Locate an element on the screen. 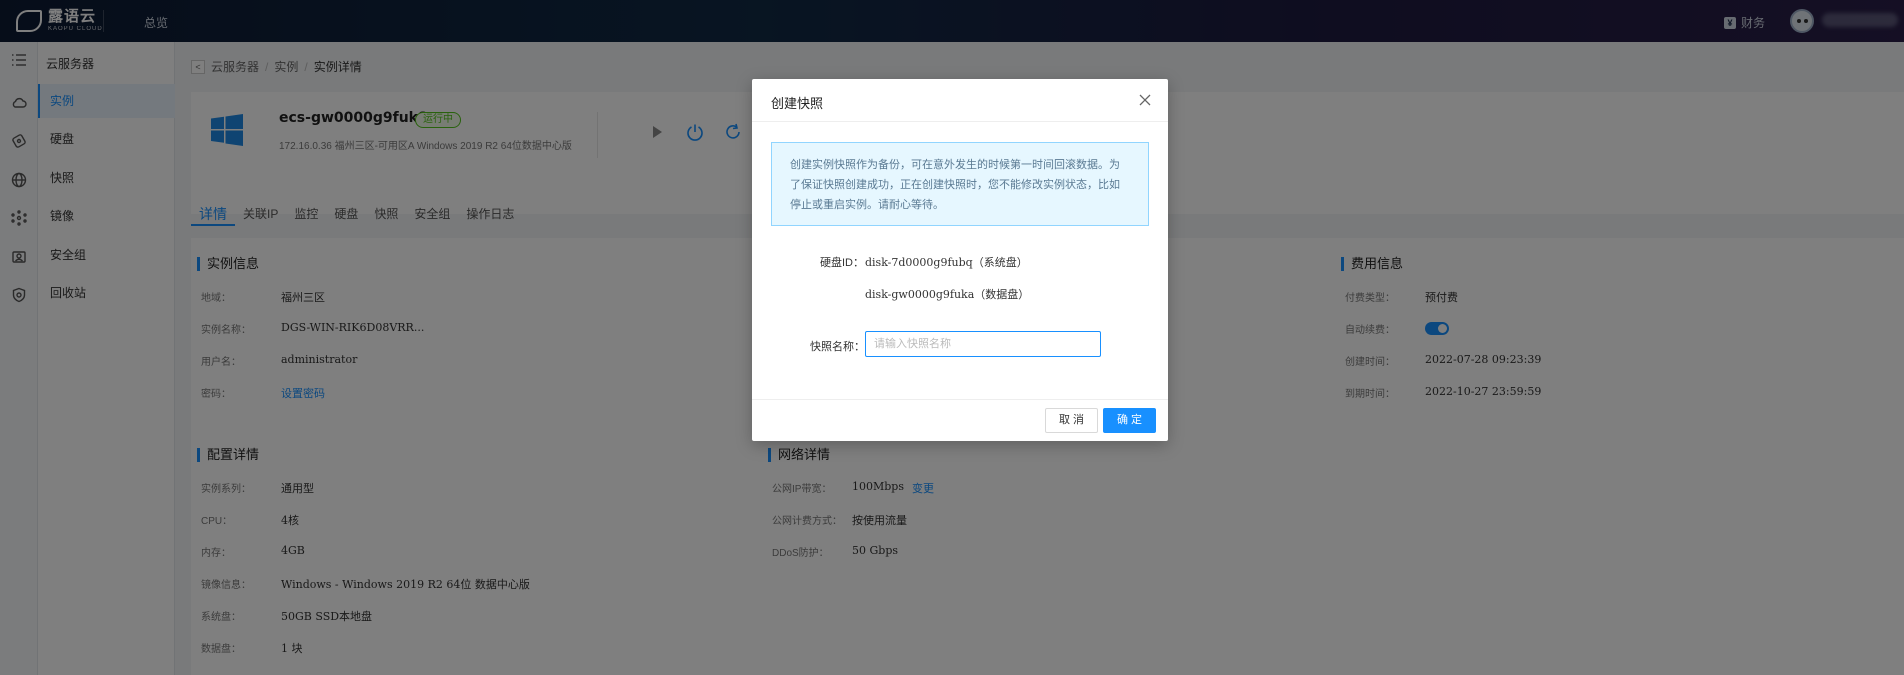 The image size is (1904, 675). snapshot-name-label: 快照名称： is located at coordinates (837, 347).